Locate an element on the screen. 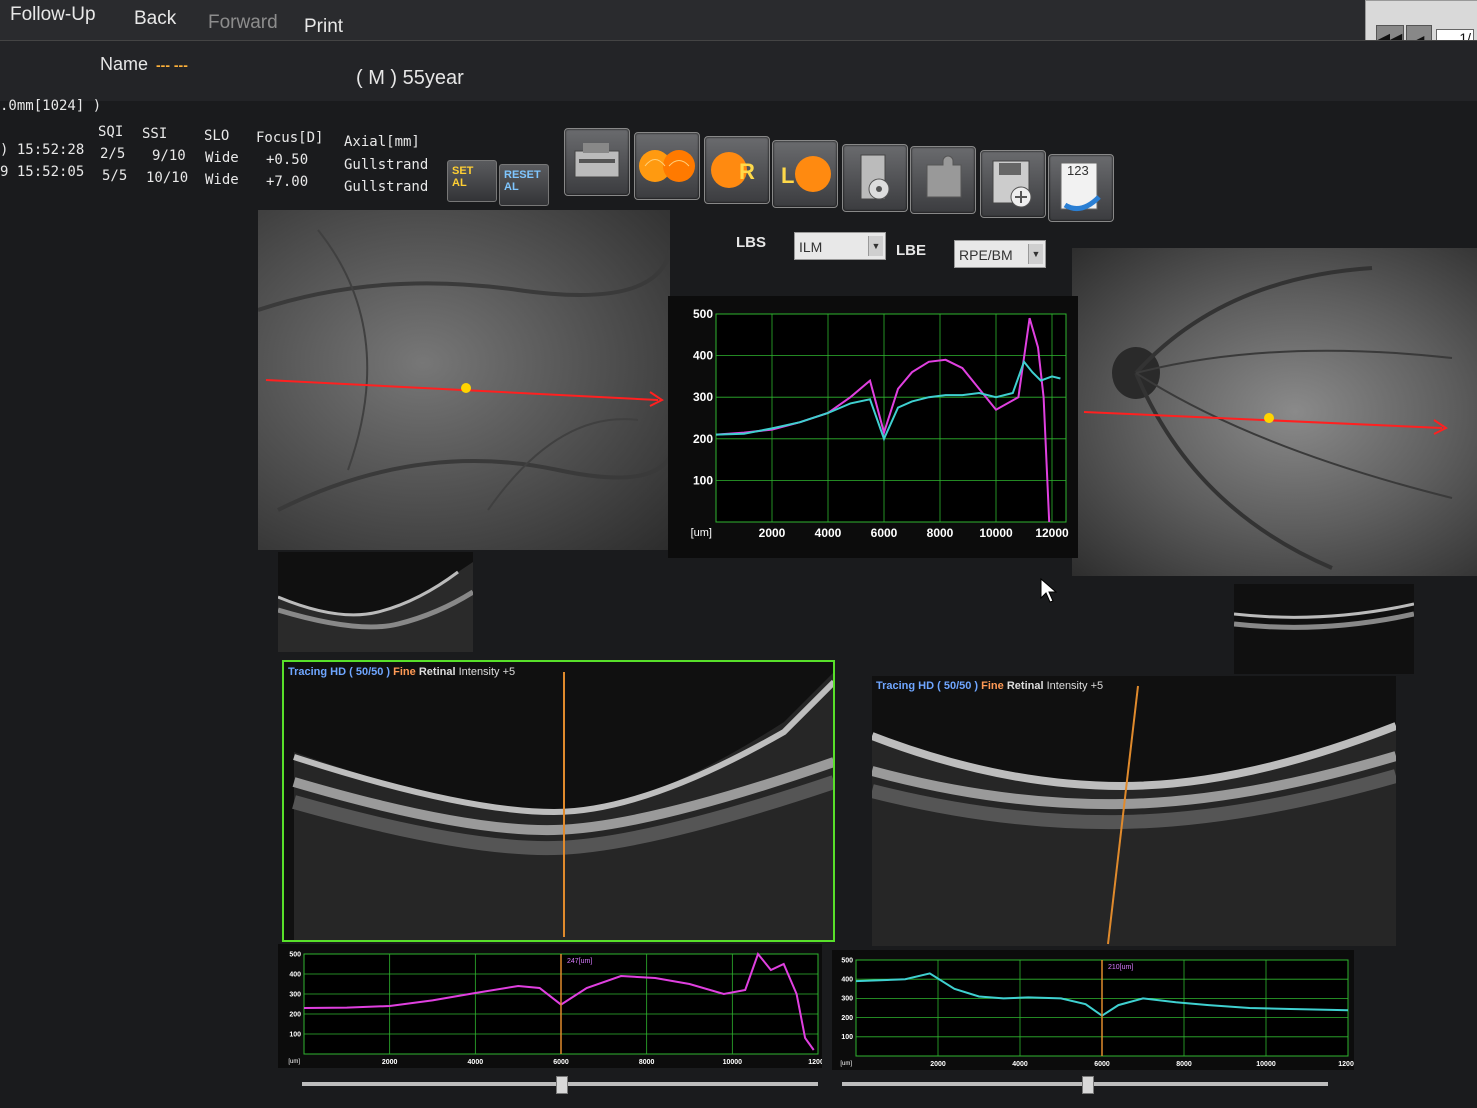 This screenshot has height=1108, width=1477. oct-left-retinal: Retinal is located at coordinates (437, 672).